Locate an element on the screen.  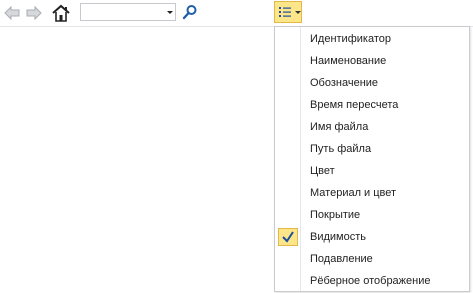
menu-item: Наименование is located at coordinates (372, 61).